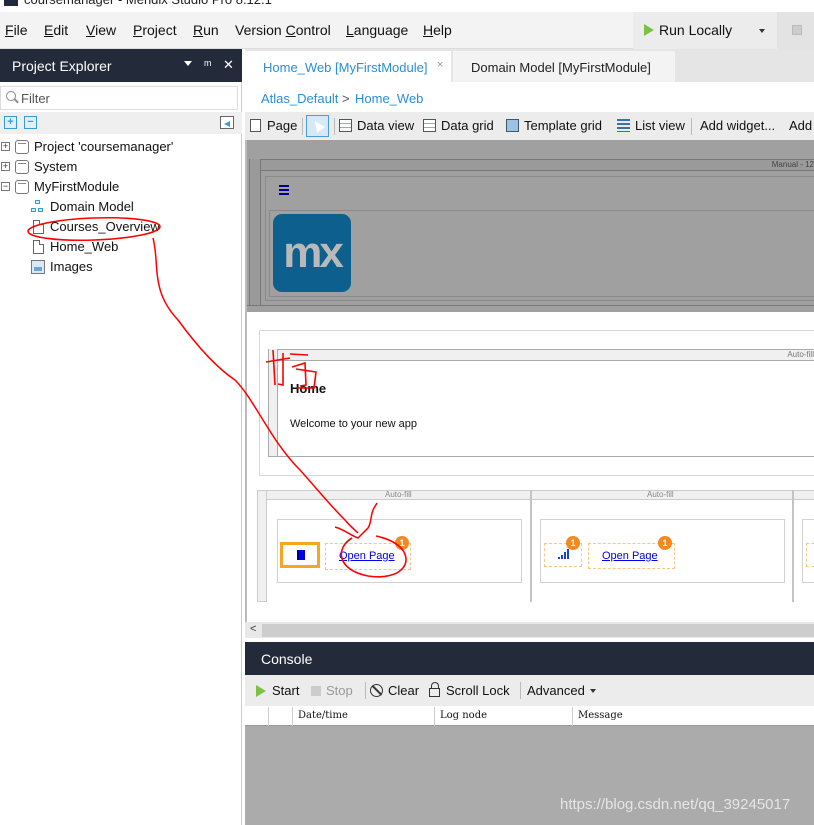 This screenshot has width=814, height=825. What do you see at coordinates (206, 30) in the screenshot?
I see `menu-run: Run` at bounding box center [206, 30].